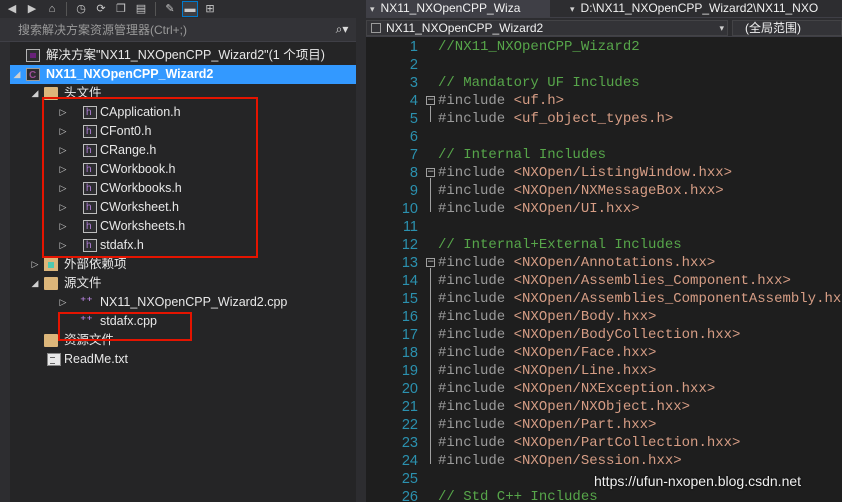 The width and height of the screenshot is (842, 502). I want to click on tab-file-path: ▾ D:\NX11_NXOpenCPP_Wizard2\NX11_NXO, so click(704, 8).